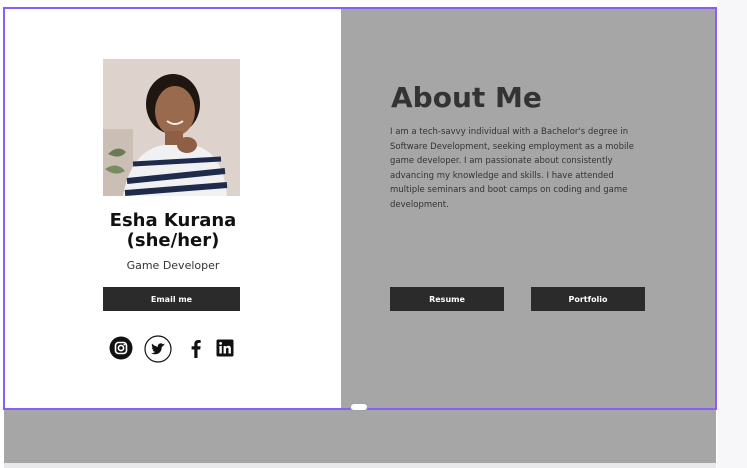  Describe the element at coordinates (588, 299) in the screenshot. I see `portfolio-button: Portfolio` at that location.